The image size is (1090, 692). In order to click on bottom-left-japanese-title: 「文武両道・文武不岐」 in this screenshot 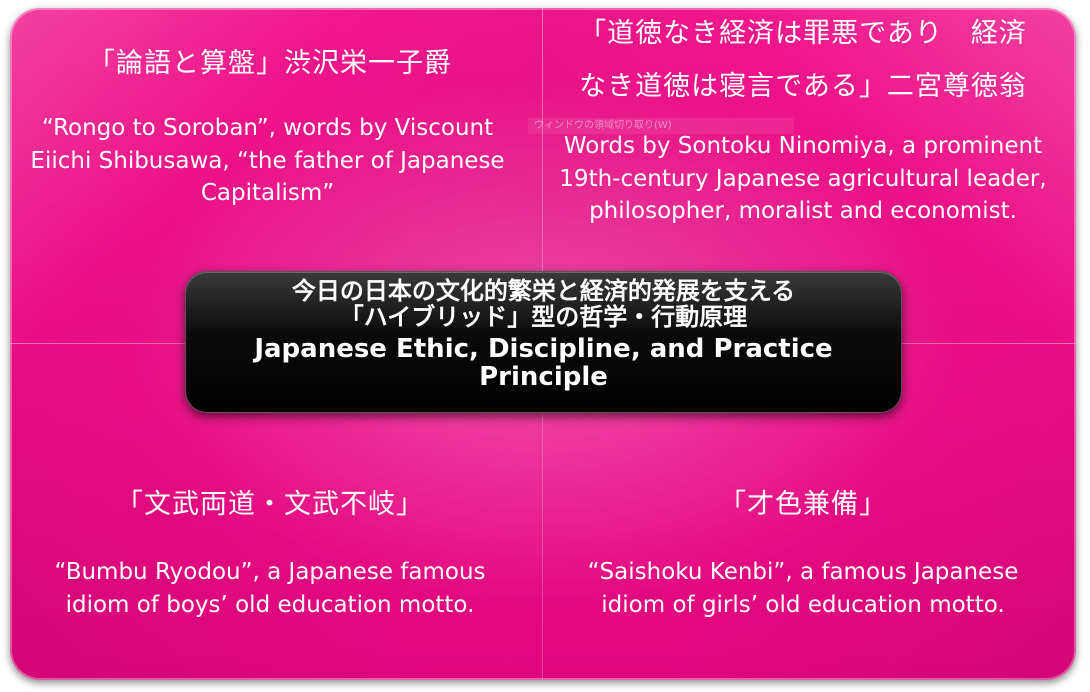, I will do `click(270, 504)`.